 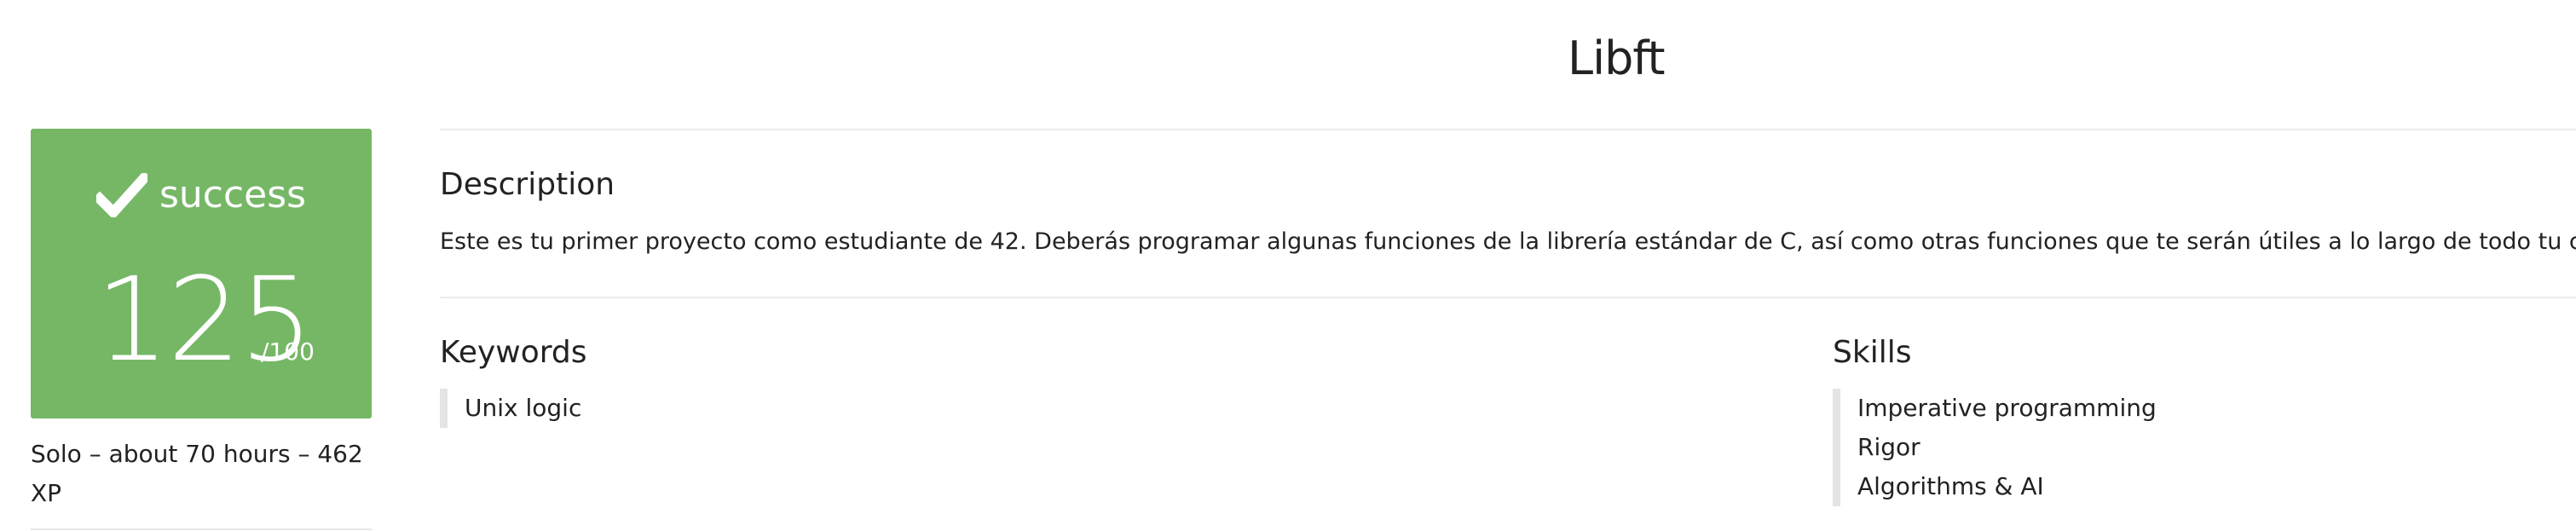 What do you see at coordinates (523, 408) in the screenshot?
I see `keyword-item: Unix logic` at bounding box center [523, 408].